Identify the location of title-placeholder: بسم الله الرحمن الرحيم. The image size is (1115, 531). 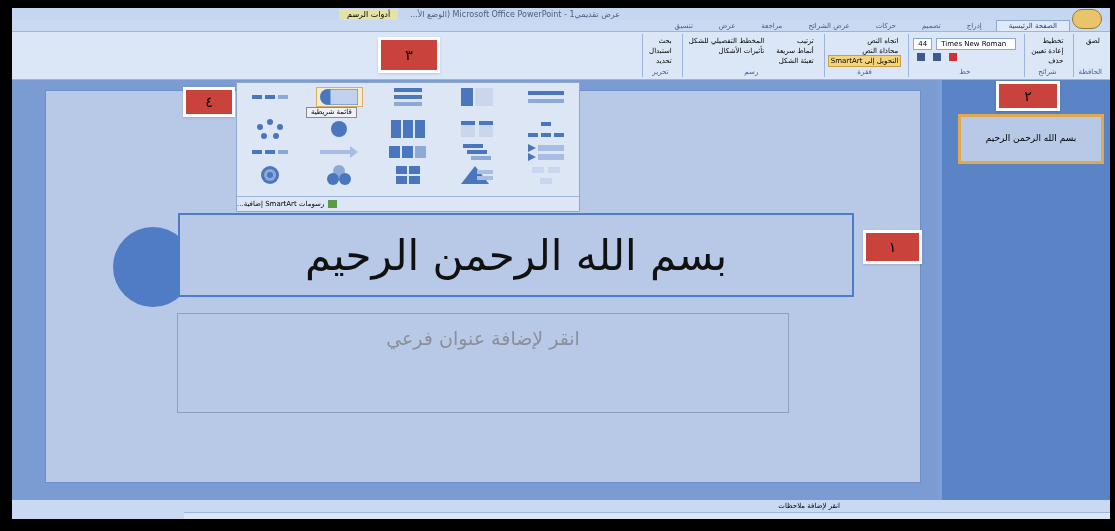
(516, 255).